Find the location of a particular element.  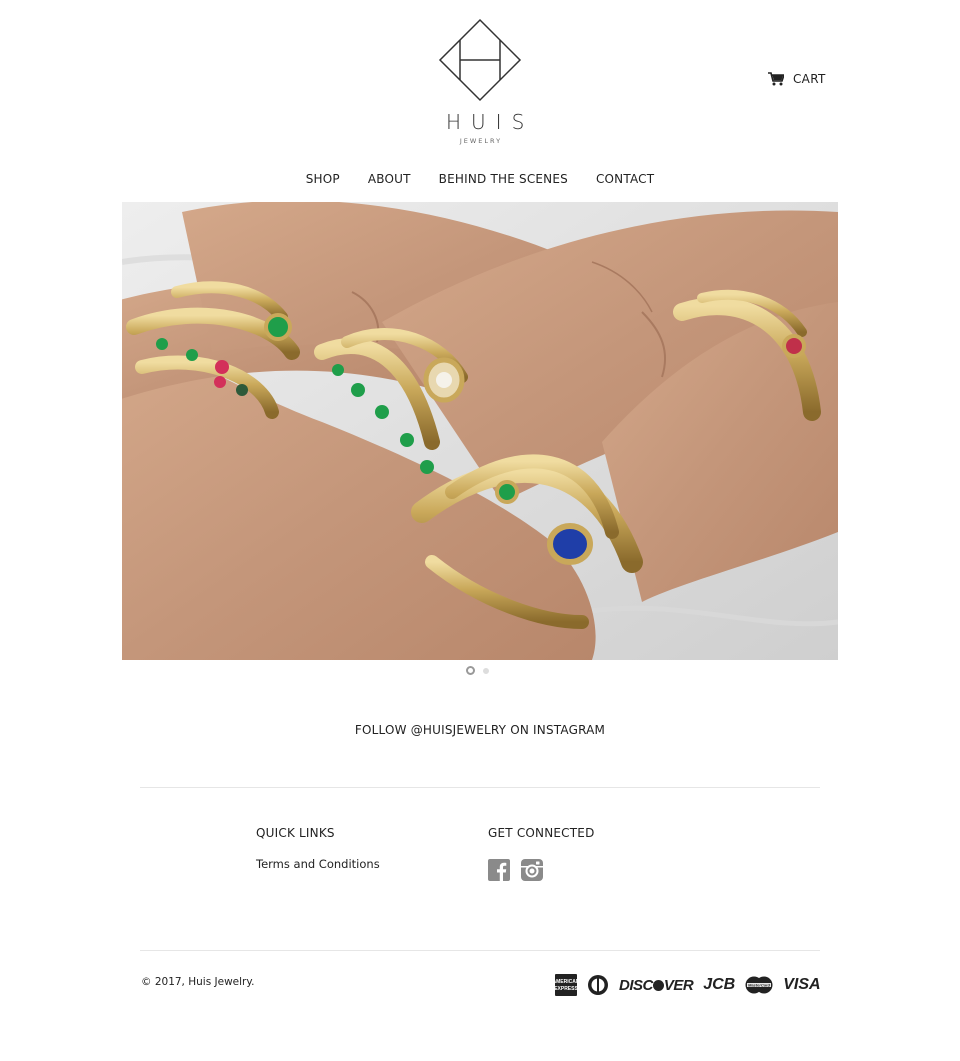

instagram-icon is located at coordinates (532, 870).